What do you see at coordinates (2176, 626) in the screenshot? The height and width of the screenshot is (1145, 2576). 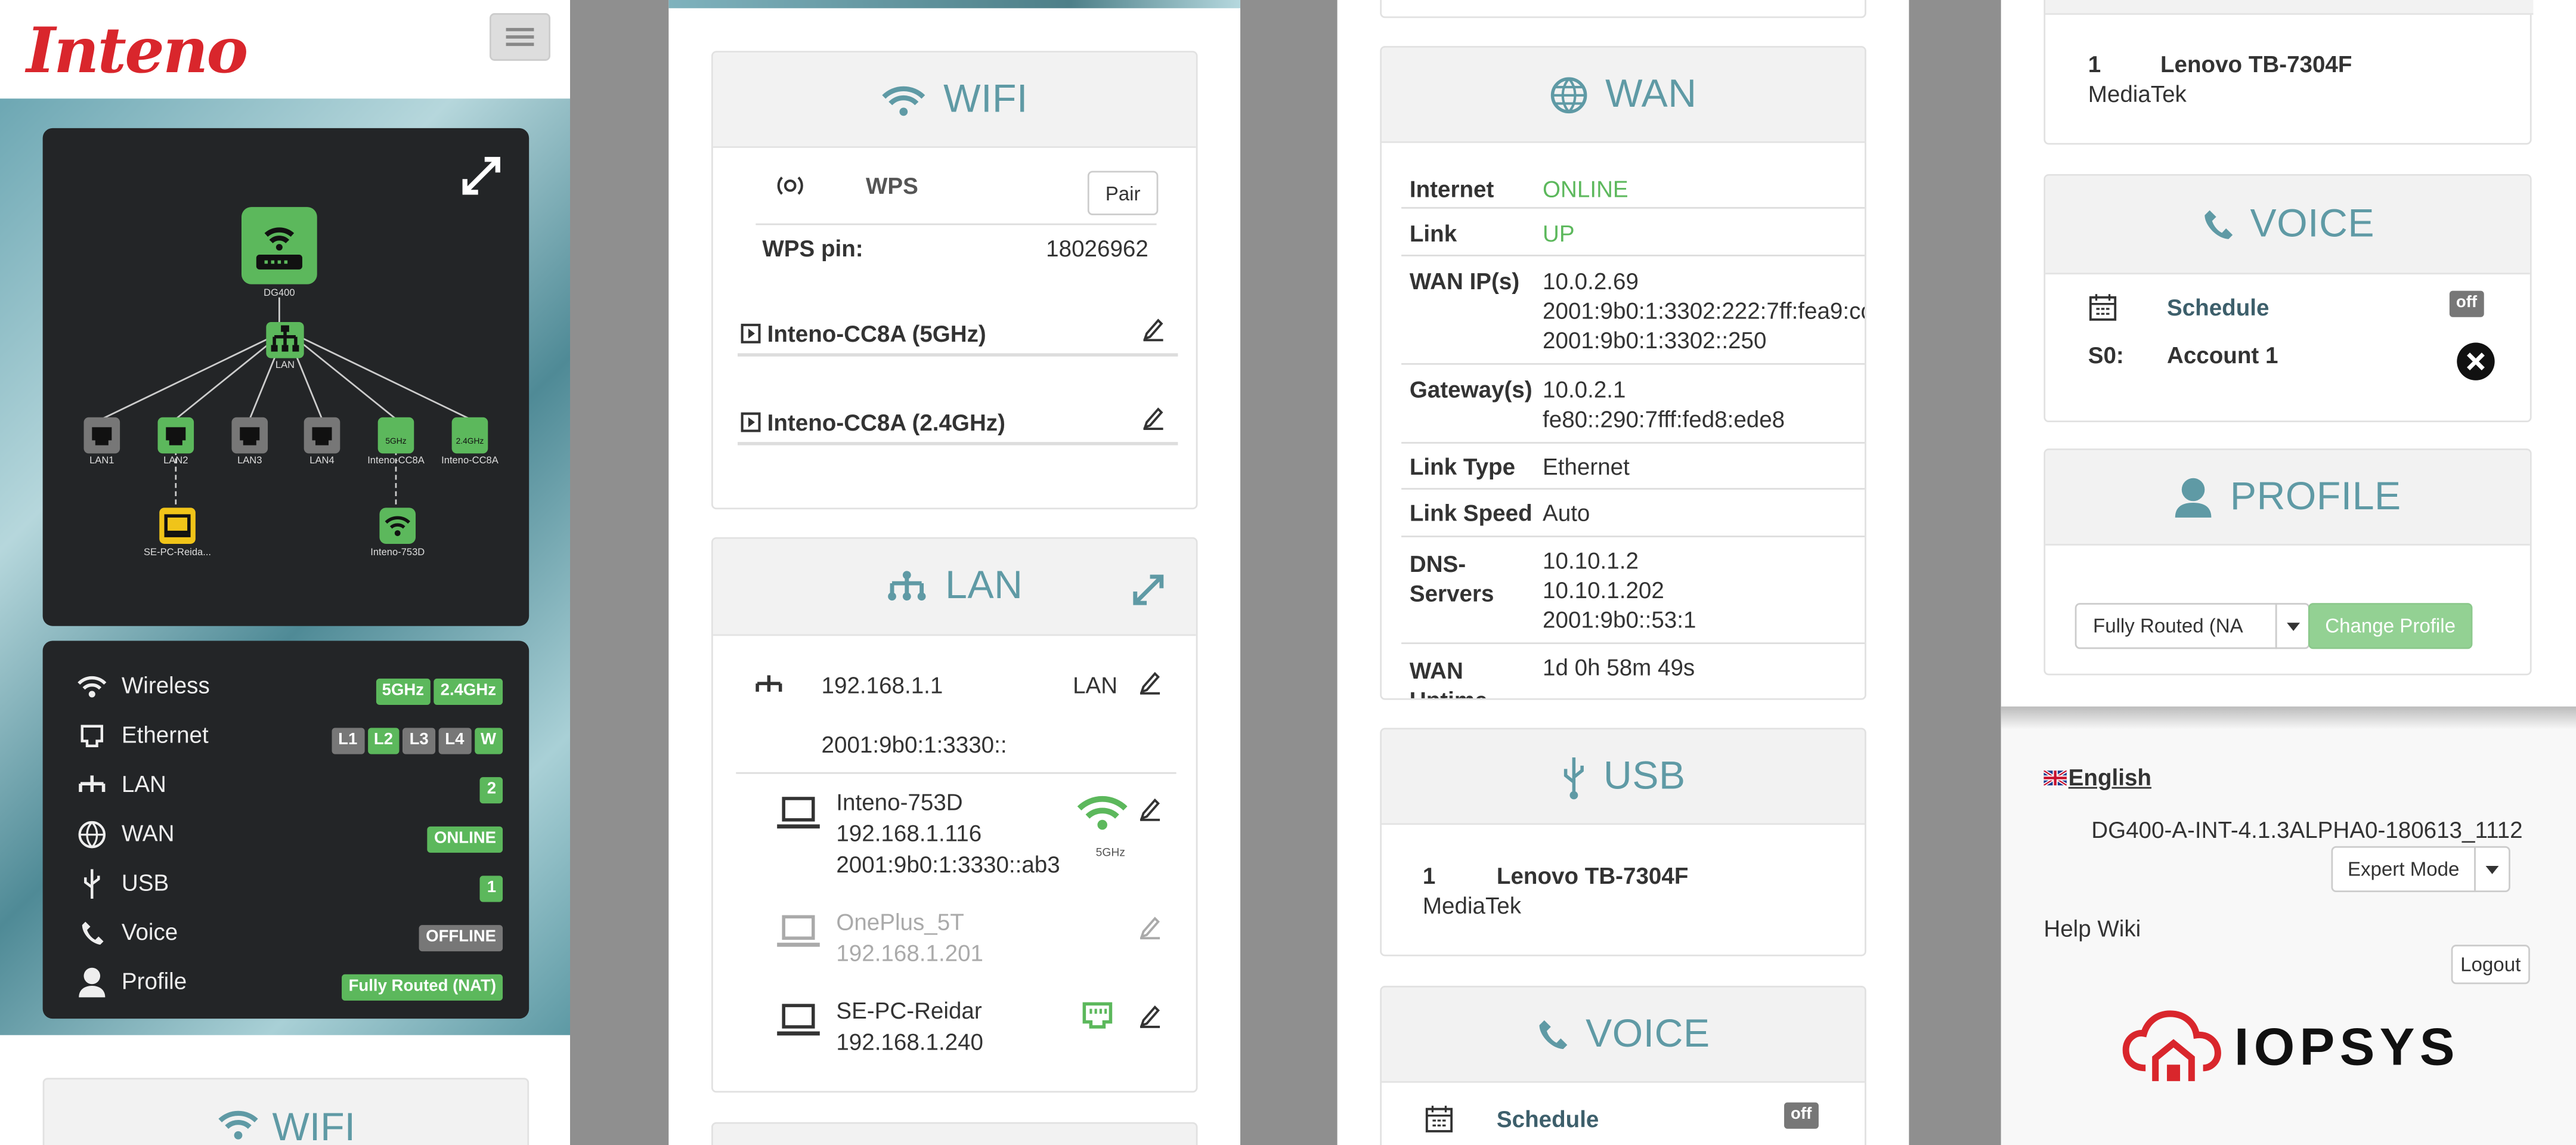 I see `profile-select: Fully Routed (NA` at bounding box center [2176, 626].